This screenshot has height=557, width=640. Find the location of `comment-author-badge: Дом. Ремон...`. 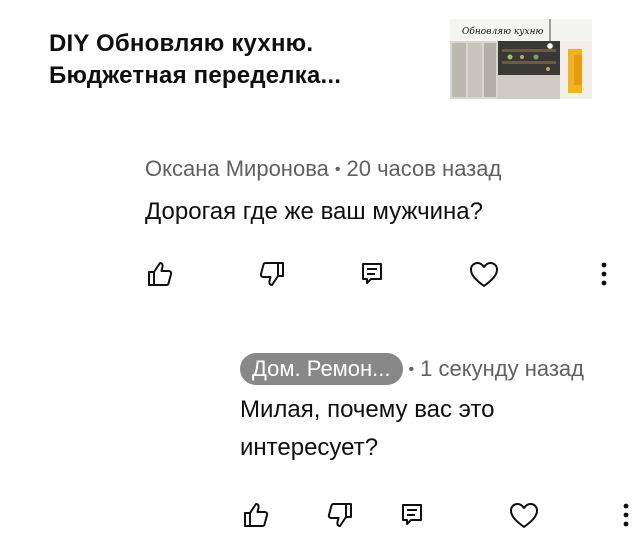

comment-author-badge: Дом. Ремон... is located at coordinates (321, 369).